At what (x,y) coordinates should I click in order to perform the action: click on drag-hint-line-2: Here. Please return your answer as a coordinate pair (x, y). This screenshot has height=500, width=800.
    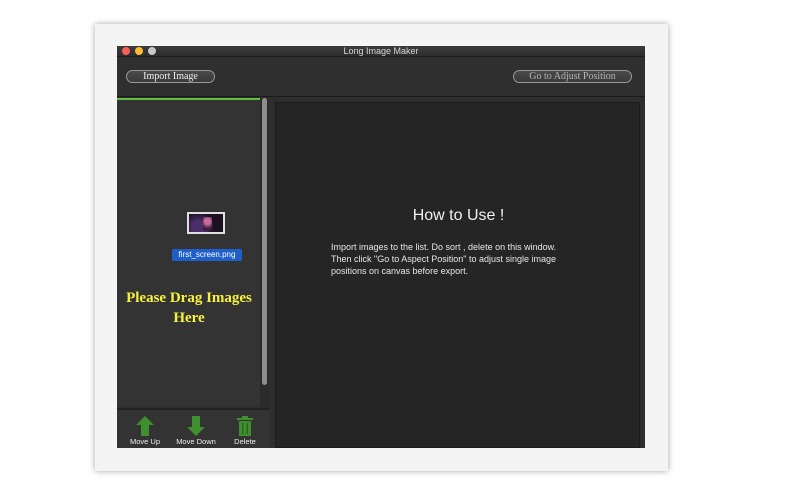
    Looking at the image, I should click on (189, 318).